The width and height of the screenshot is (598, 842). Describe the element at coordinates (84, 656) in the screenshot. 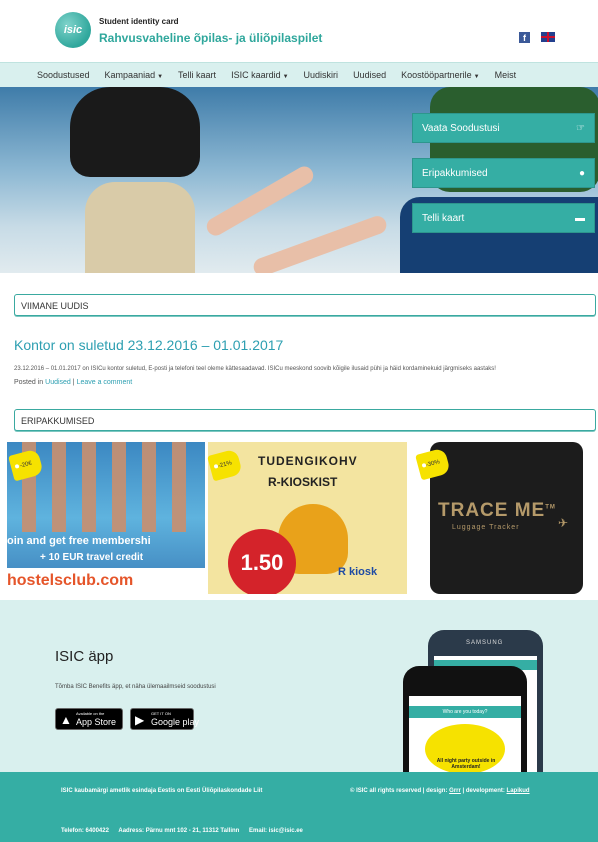

I see `app-title: ISIC äpp` at that location.